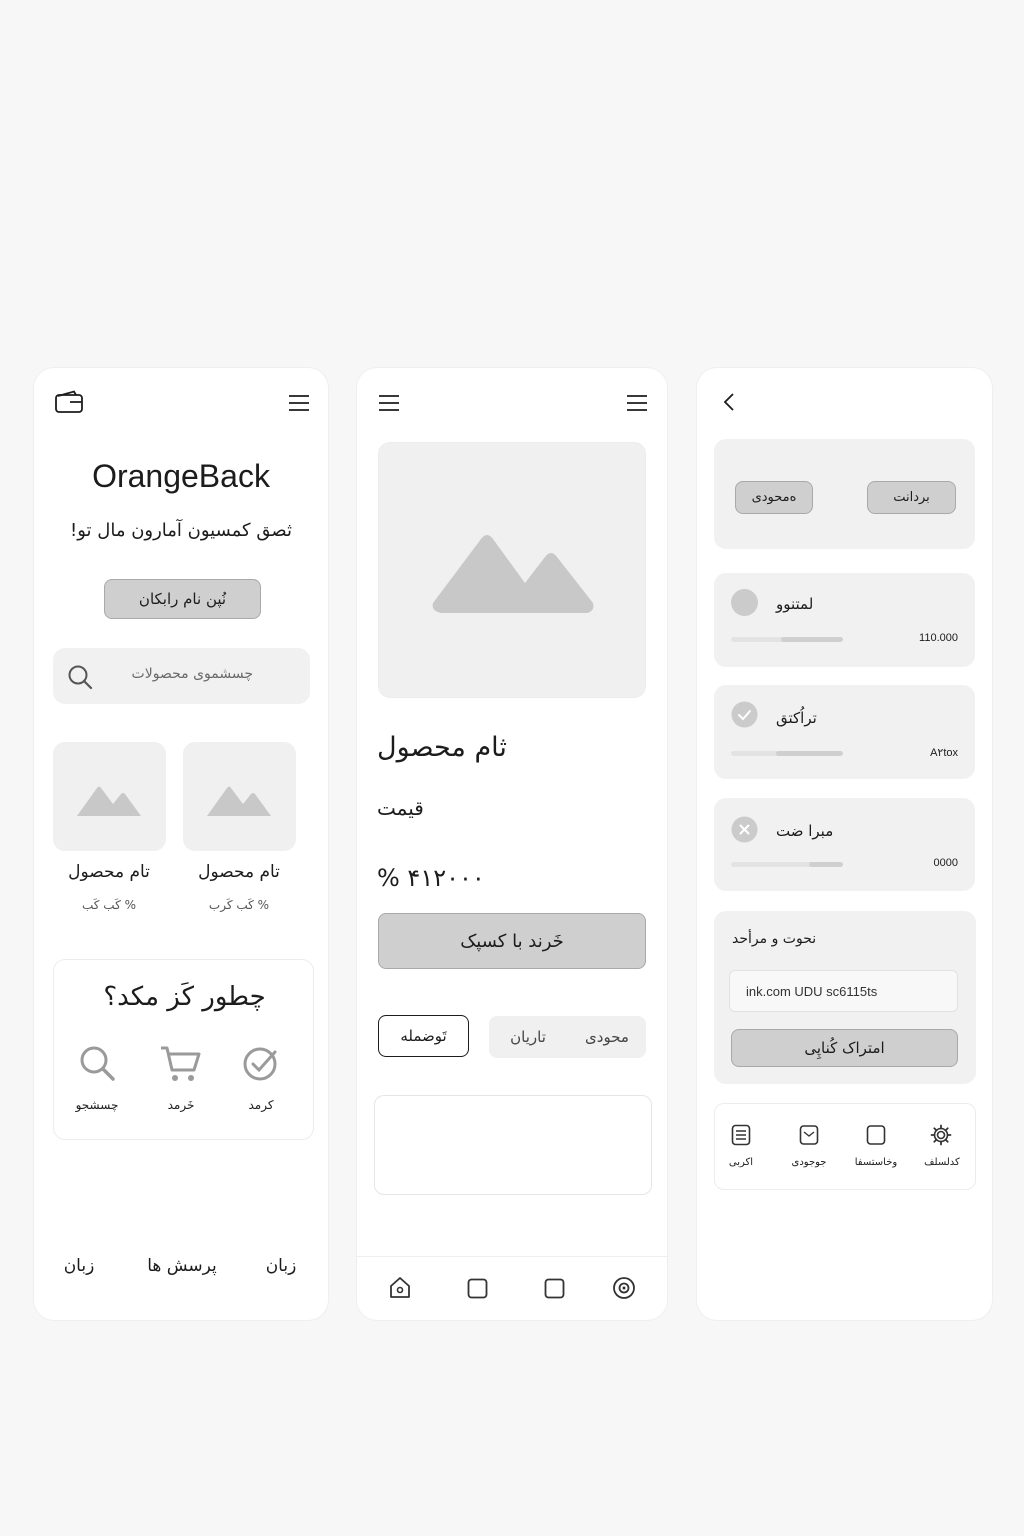 The image size is (1024, 1536). Describe the element at coordinates (528, 1037) in the screenshot. I see `tab-reviews: تاریان` at that location.